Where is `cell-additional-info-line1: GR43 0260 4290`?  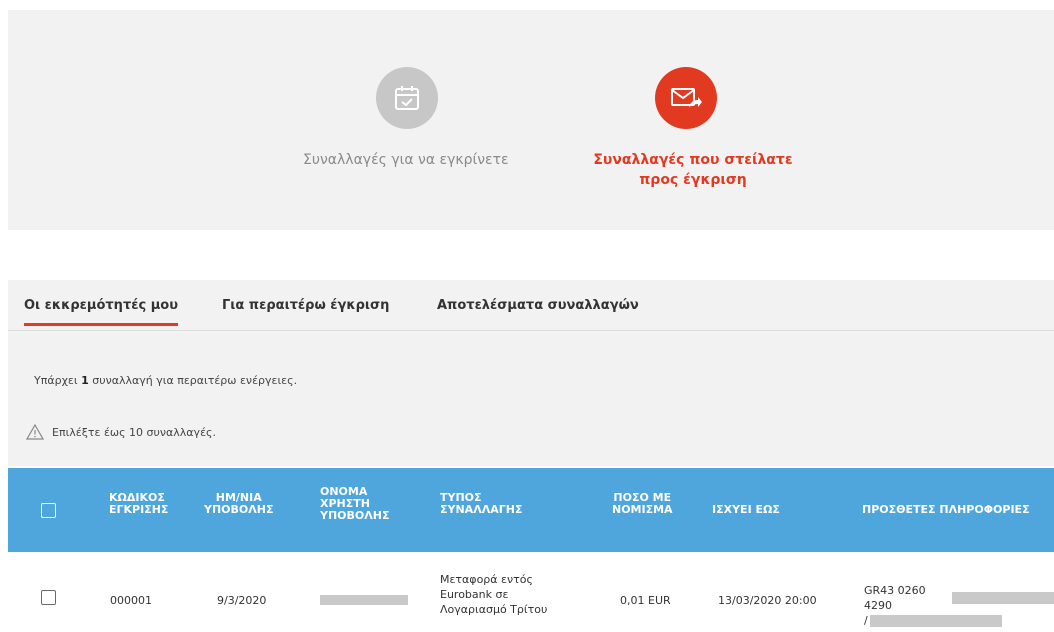
cell-additional-info-line1: GR43 0260 4290 is located at coordinates (959, 598).